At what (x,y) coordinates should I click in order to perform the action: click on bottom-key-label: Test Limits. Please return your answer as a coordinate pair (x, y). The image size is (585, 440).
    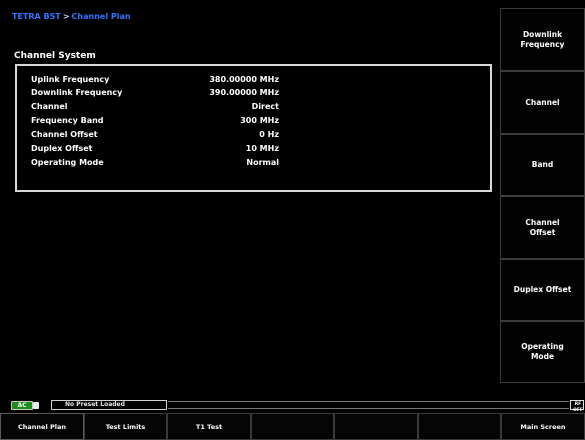
    Looking at the image, I should click on (125, 426).